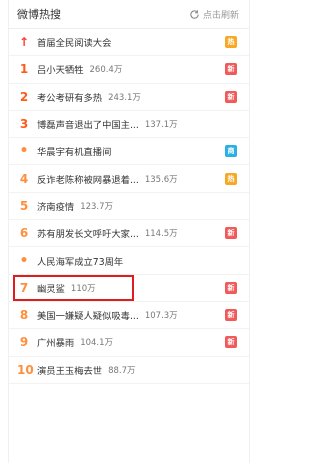 This screenshot has width=320, height=463. I want to click on hot-search-row: 8 美国一嫌疑人疑似吸毒... 107.3万 新, so click(129, 316).